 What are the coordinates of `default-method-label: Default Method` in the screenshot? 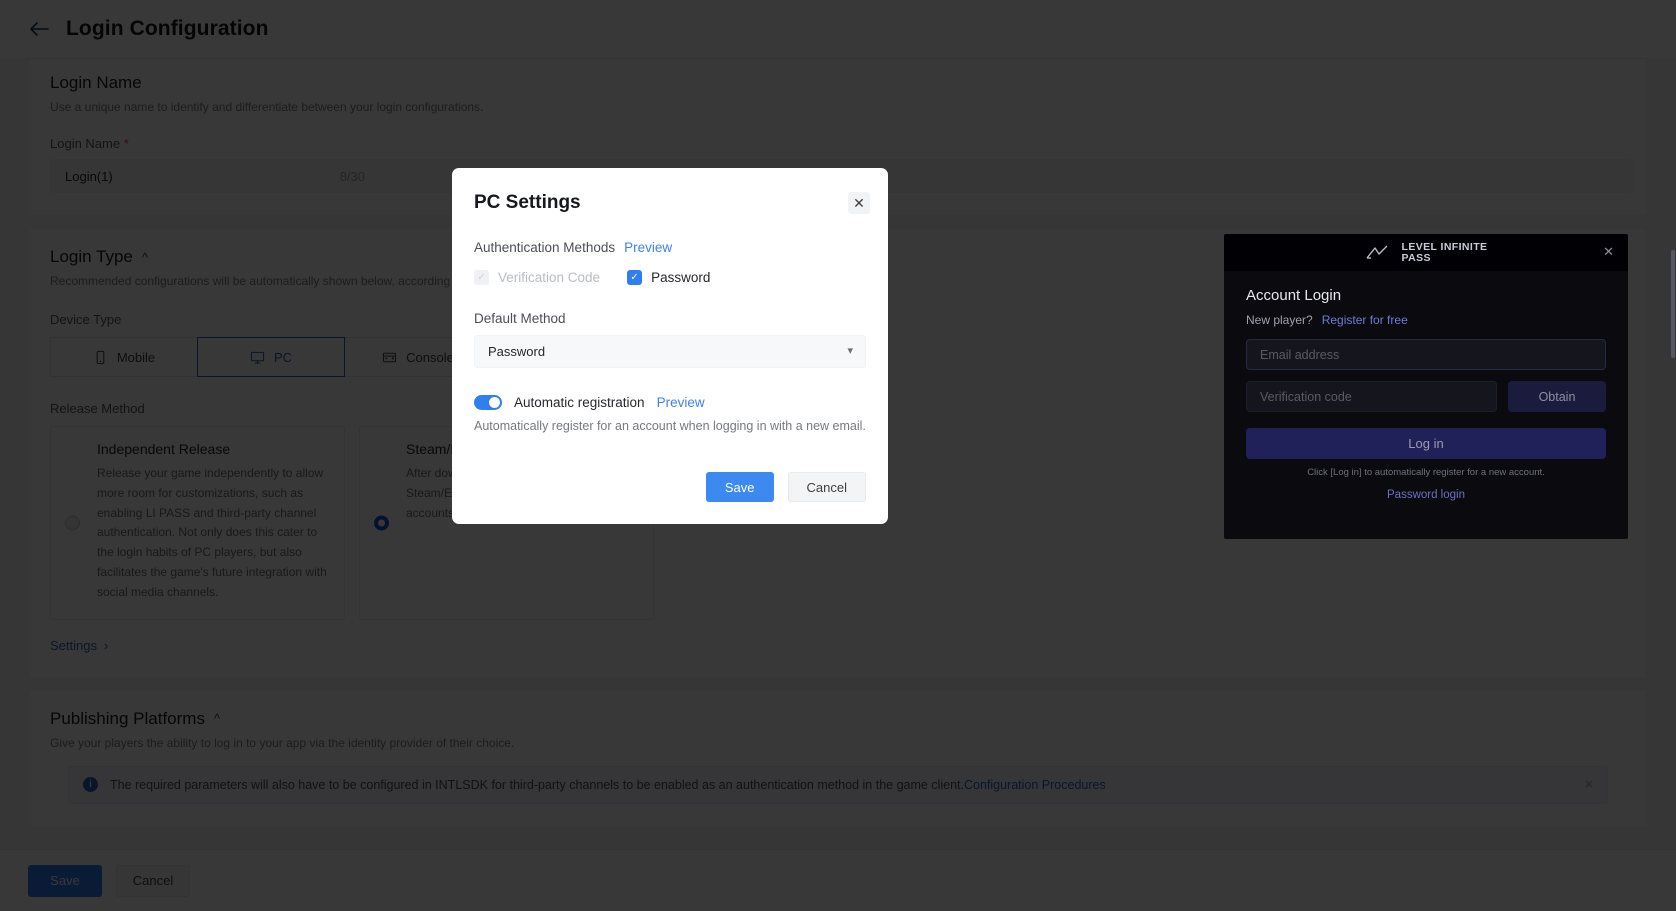 It's located at (520, 318).